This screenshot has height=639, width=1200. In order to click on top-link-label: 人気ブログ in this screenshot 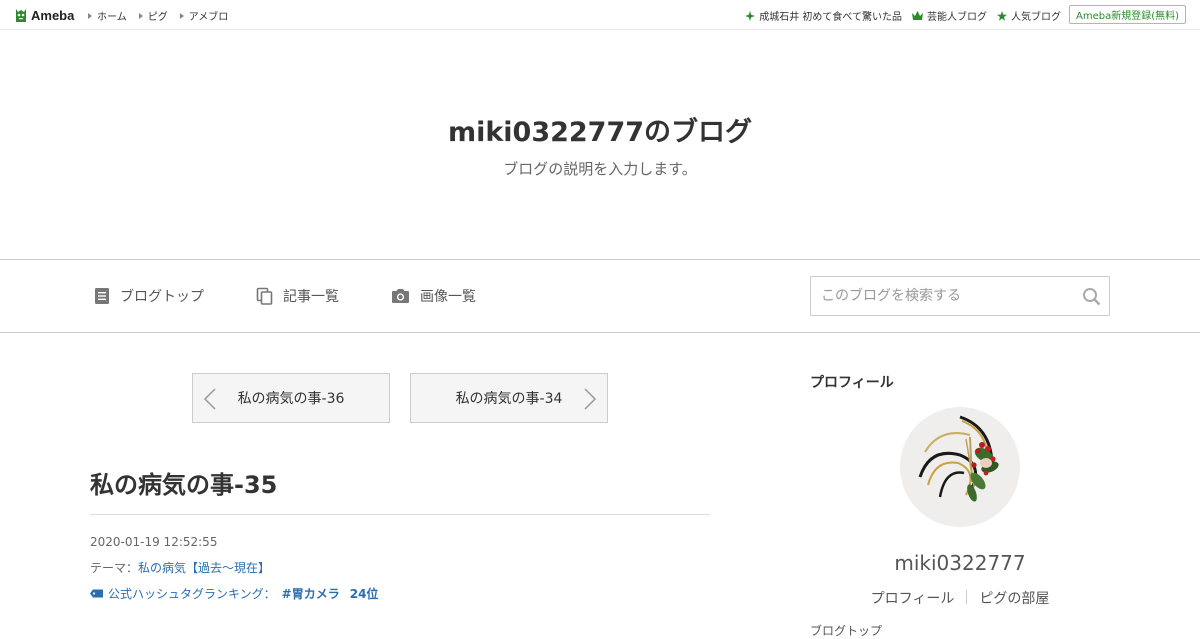, I will do `click(1036, 17)`.